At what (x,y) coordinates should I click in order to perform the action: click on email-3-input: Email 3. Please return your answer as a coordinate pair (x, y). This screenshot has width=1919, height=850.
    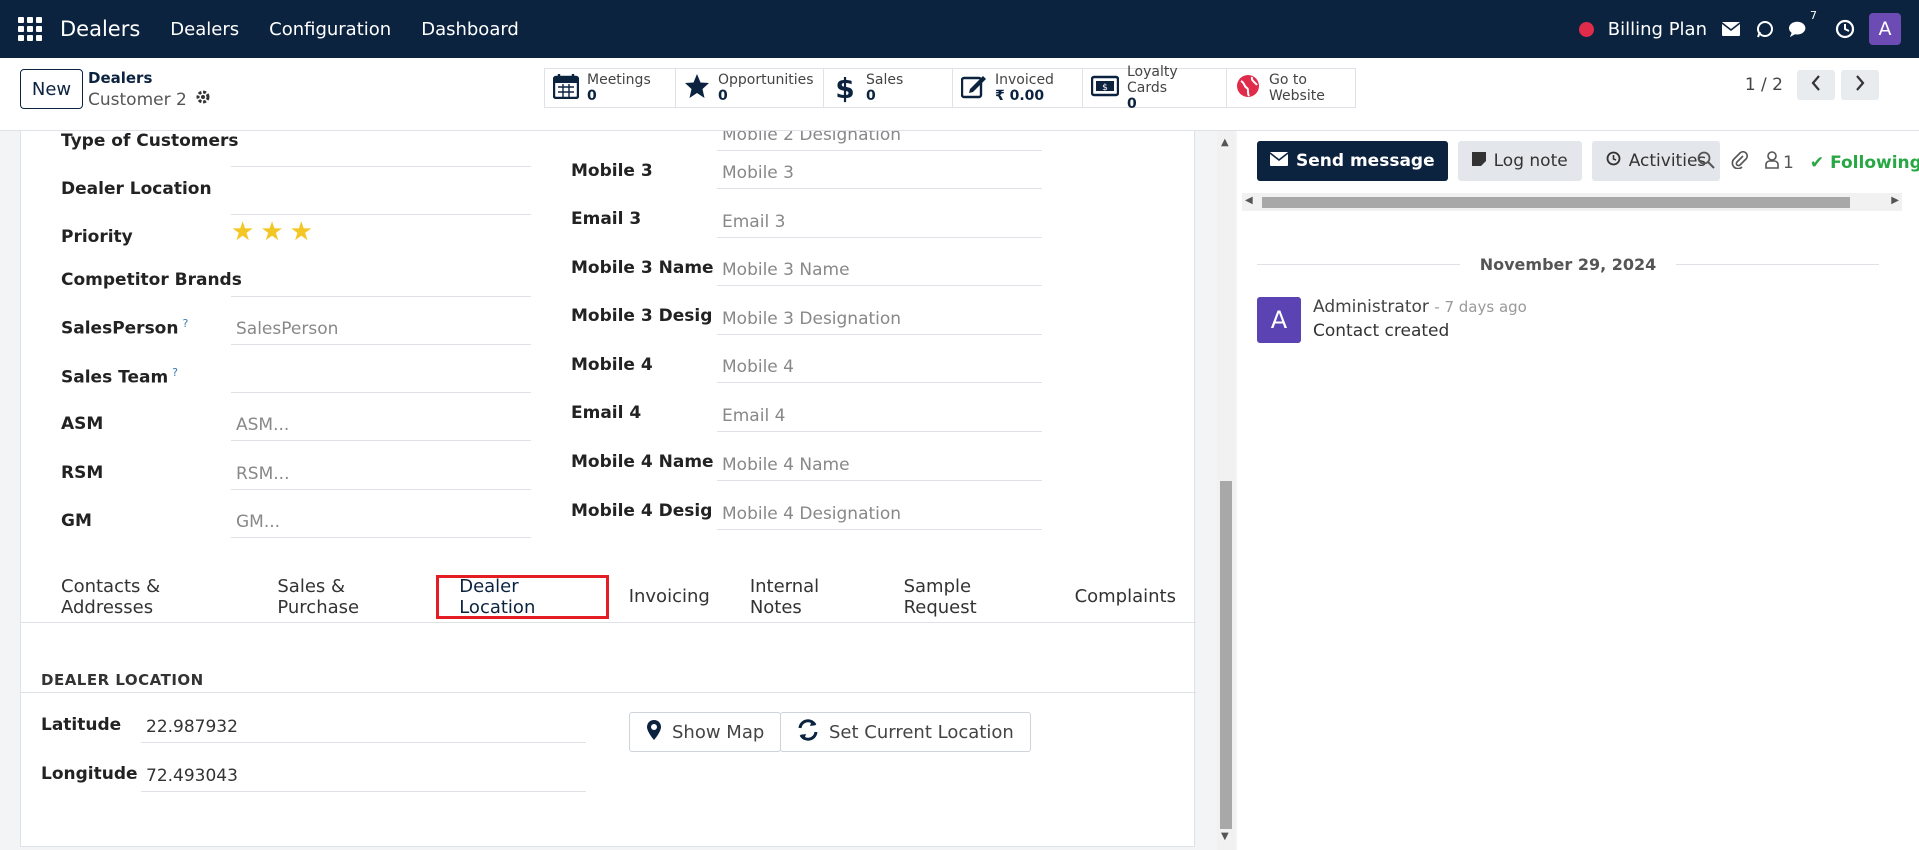
    Looking at the image, I should click on (879, 223).